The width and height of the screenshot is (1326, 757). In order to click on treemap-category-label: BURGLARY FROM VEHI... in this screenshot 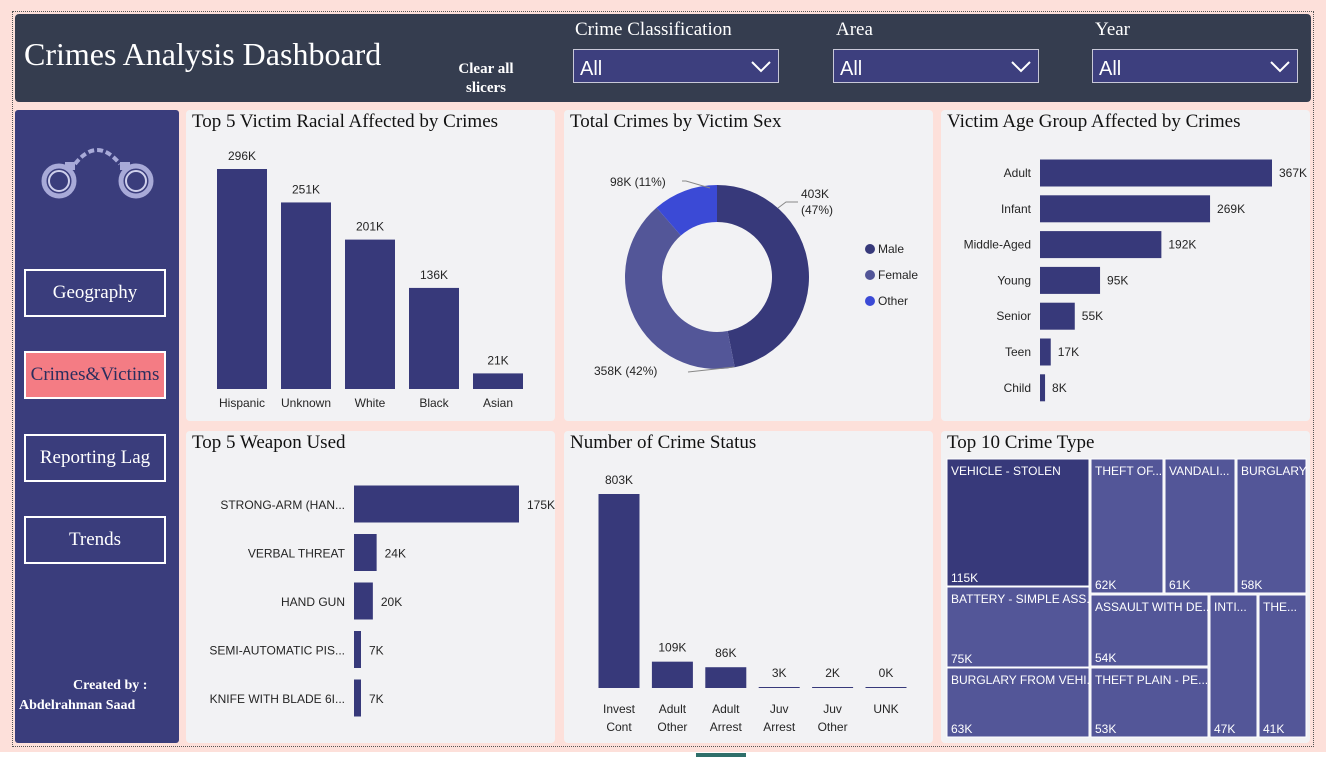, I will do `click(1024, 680)`.